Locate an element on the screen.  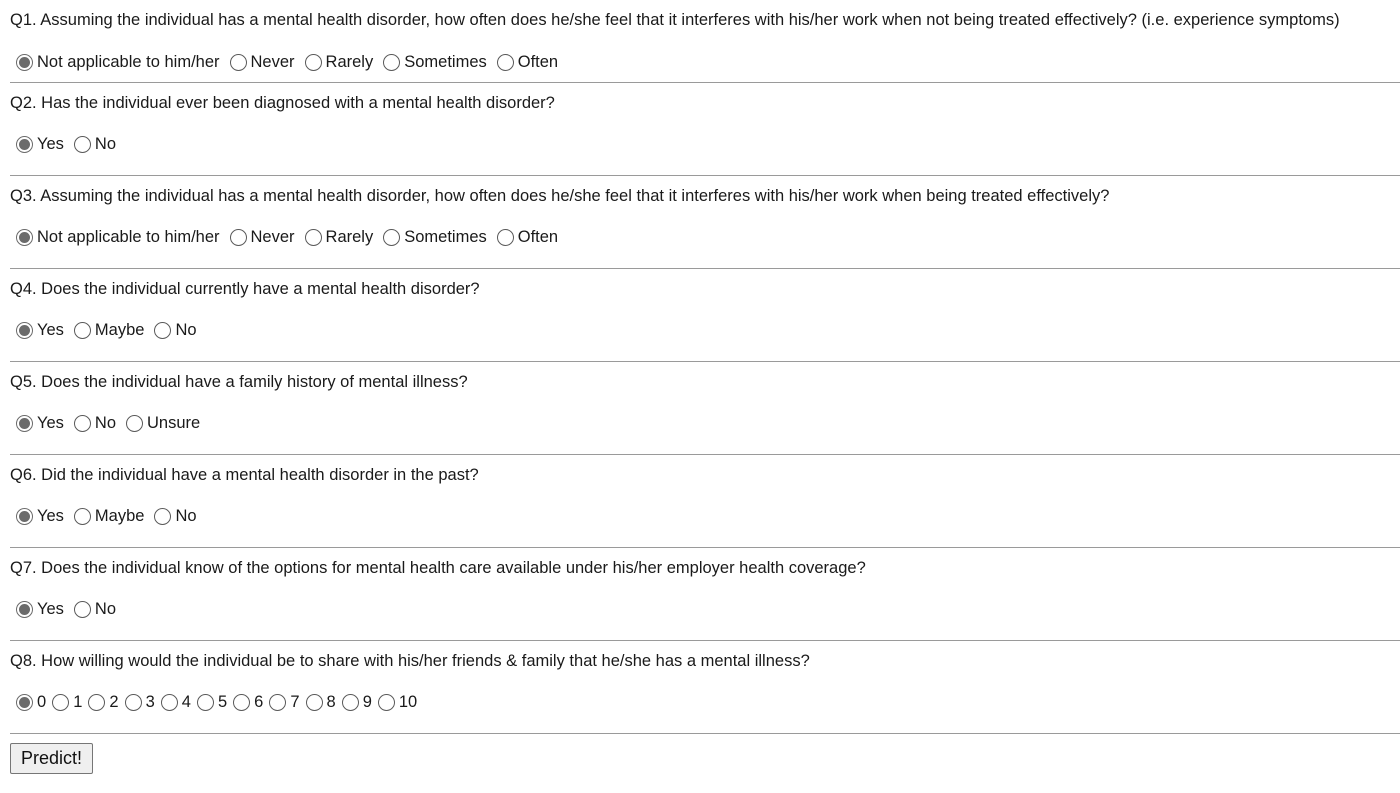
radio-label: 1 is located at coordinates (78, 702).